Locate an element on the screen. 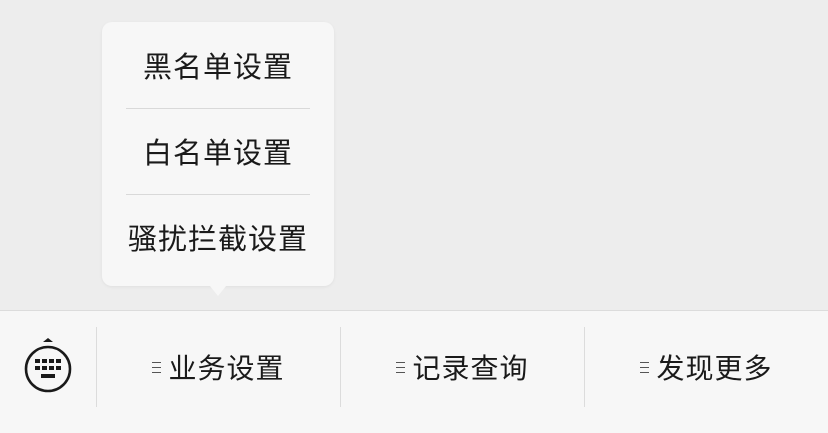 The image size is (828, 433). keyboard-toggle-button is located at coordinates (48, 372).